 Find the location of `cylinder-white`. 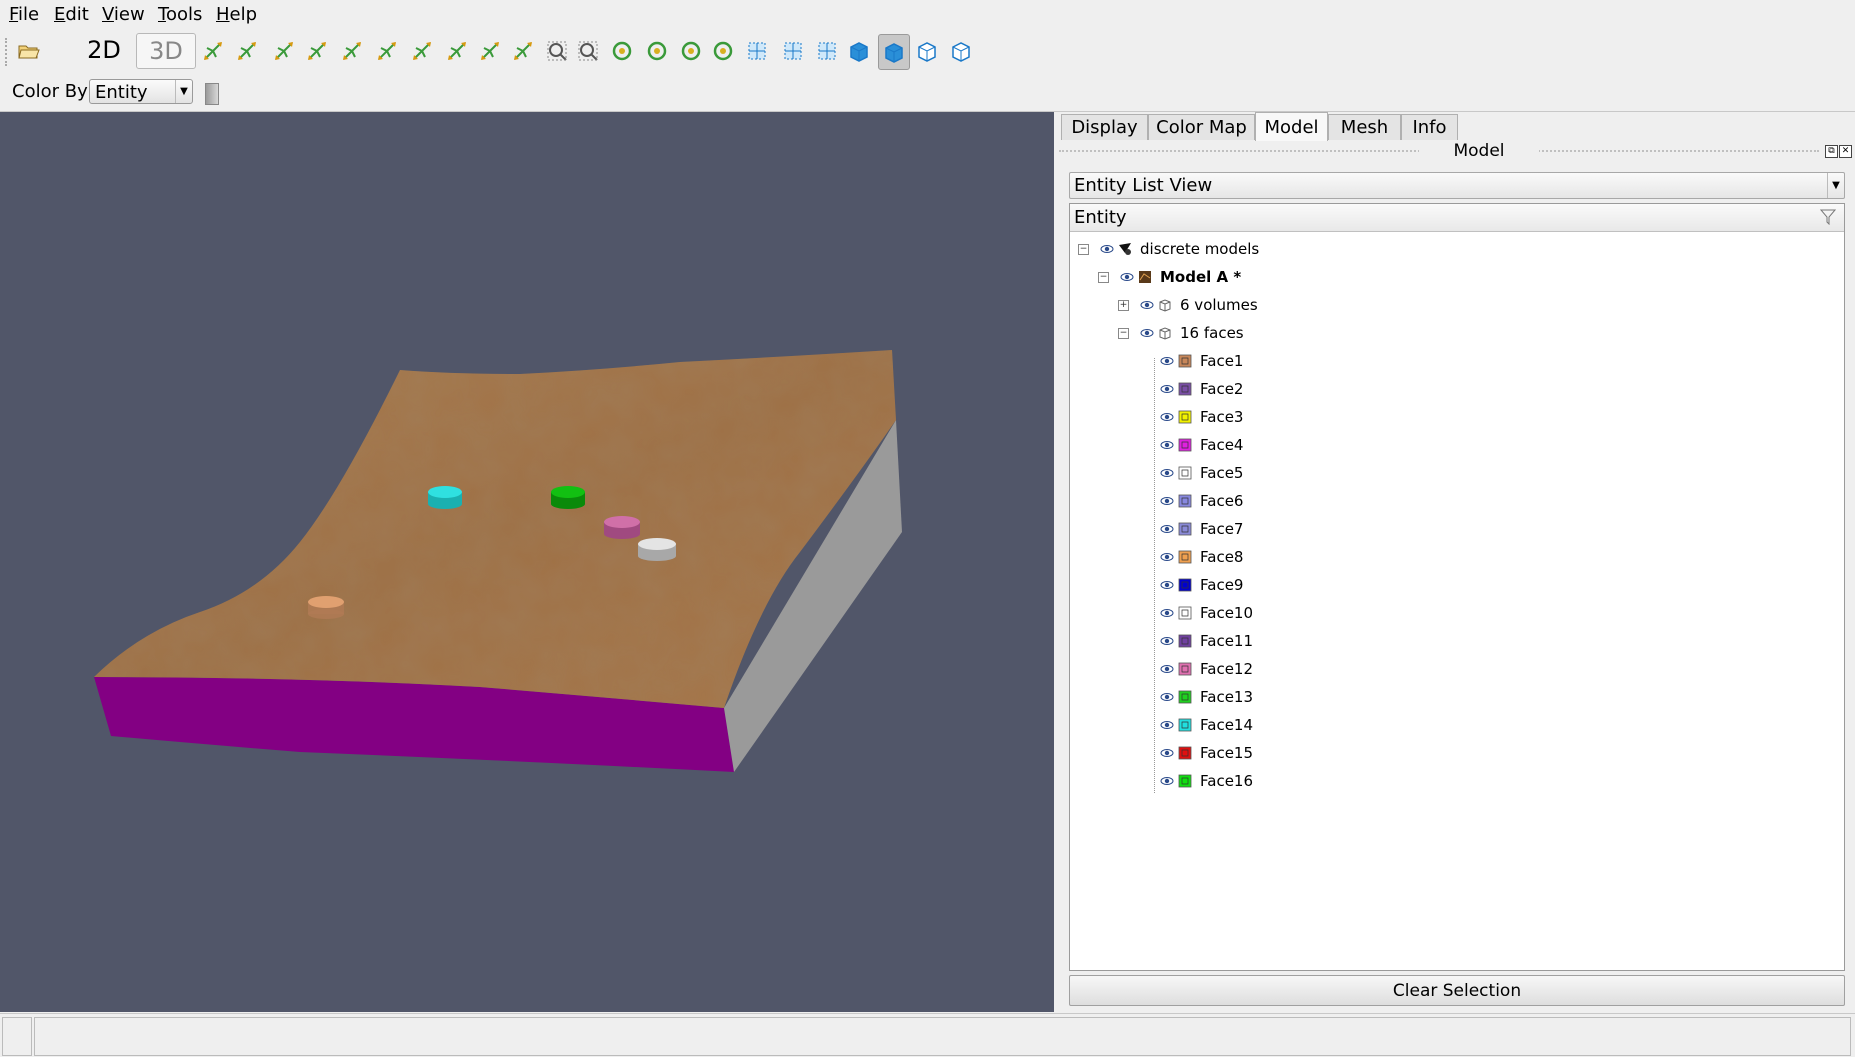

cylinder-white is located at coordinates (657, 549).